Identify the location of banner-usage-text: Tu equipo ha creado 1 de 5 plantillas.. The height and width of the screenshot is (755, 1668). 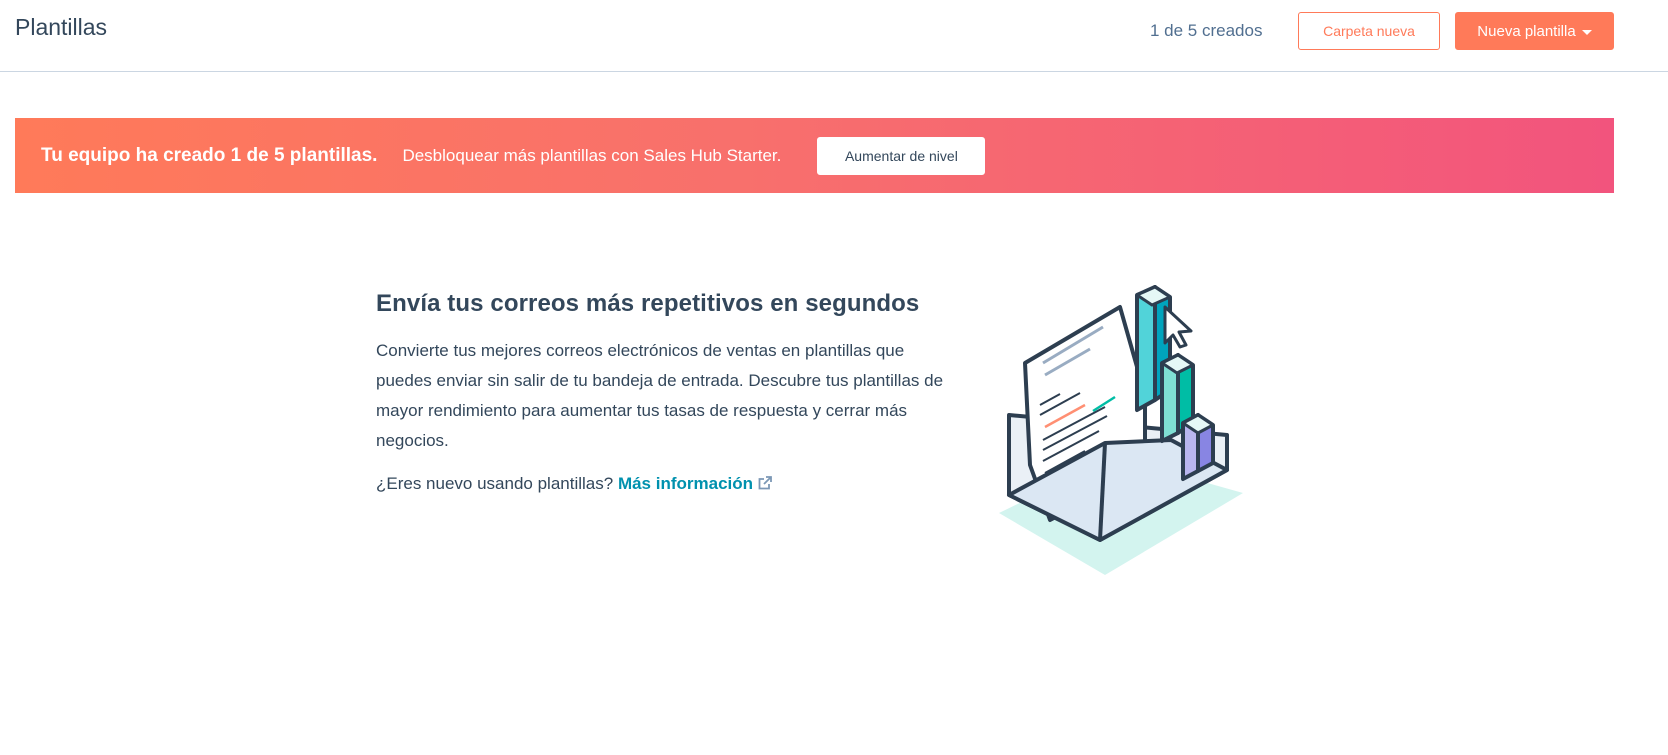
(209, 155).